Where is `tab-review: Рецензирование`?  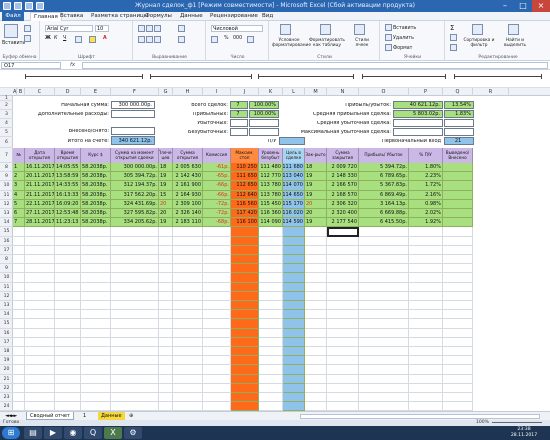 tab-review: Рецензирование is located at coordinates (234, 16).